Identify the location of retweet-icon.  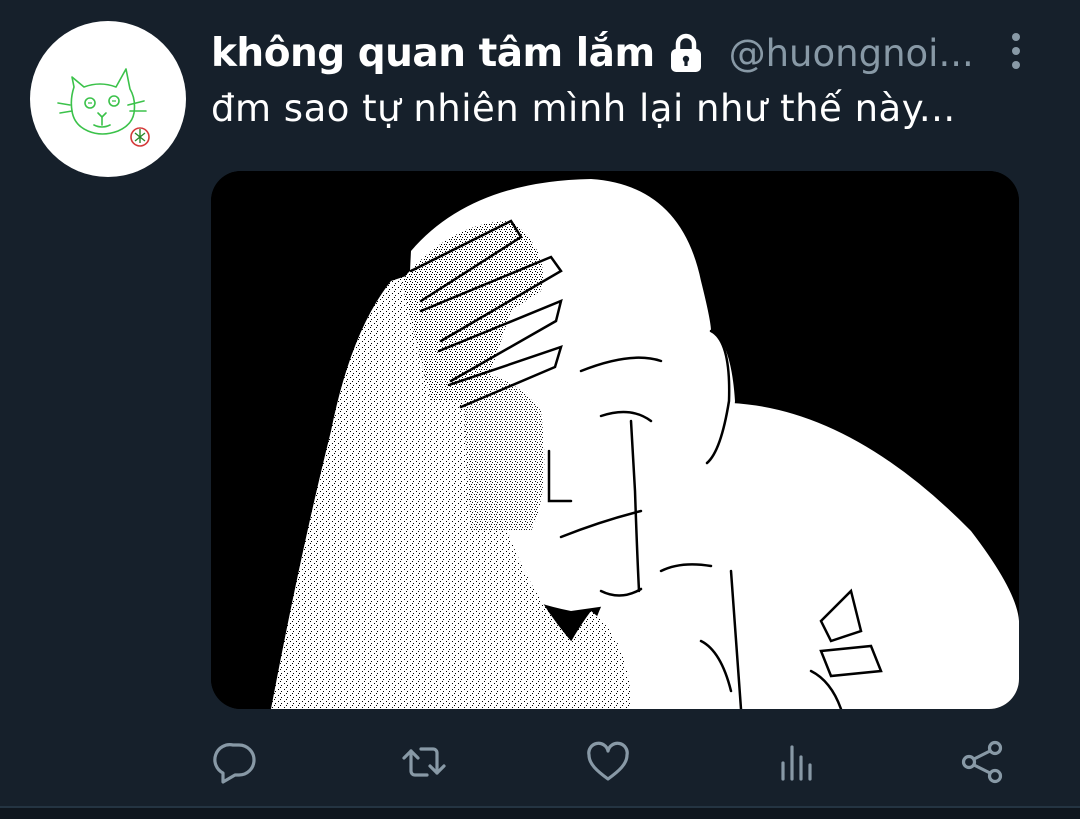
(424, 762).